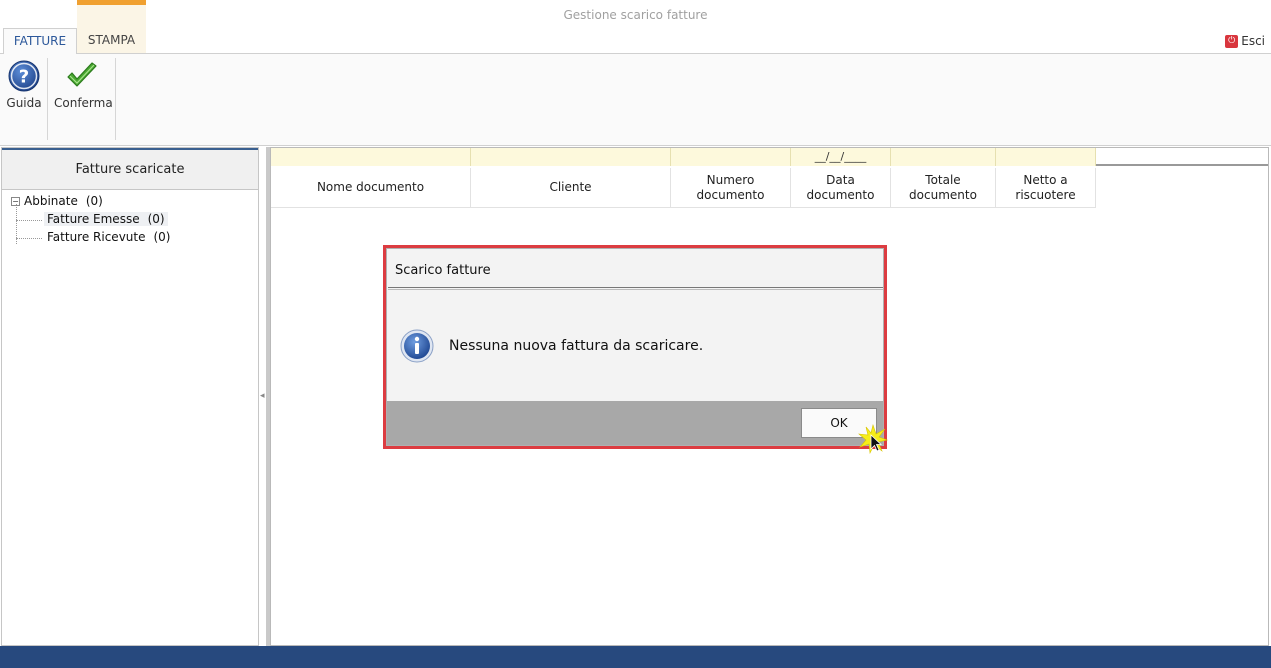 The image size is (1271, 668). I want to click on dialog-message: Nessuna nuova fattura da scaricare., so click(576, 346).